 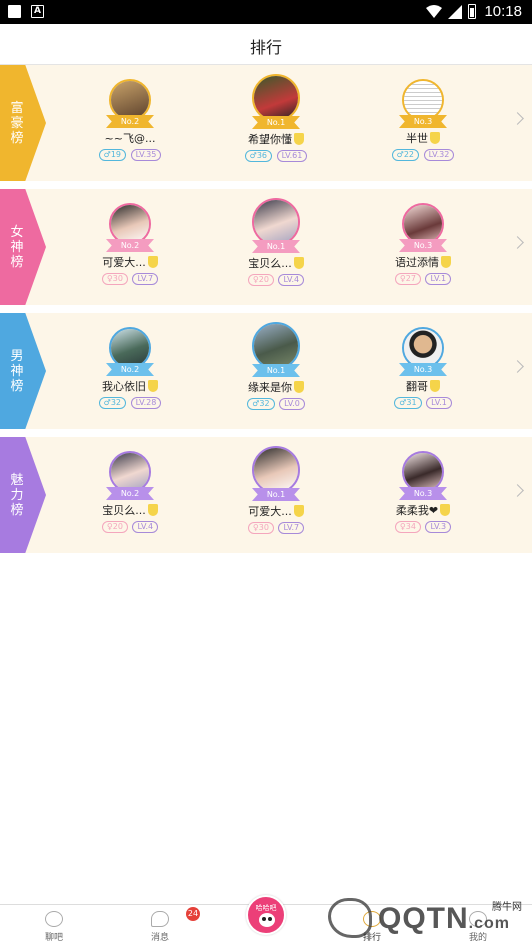 What do you see at coordinates (423, 138) in the screenshot?
I see `user-name-row: 半世` at bounding box center [423, 138].